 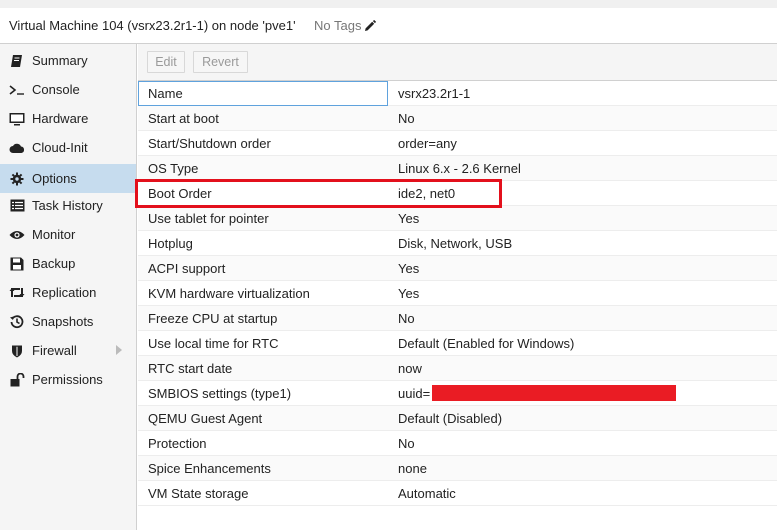 What do you see at coordinates (17, 148) in the screenshot?
I see `cloud-icon` at bounding box center [17, 148].